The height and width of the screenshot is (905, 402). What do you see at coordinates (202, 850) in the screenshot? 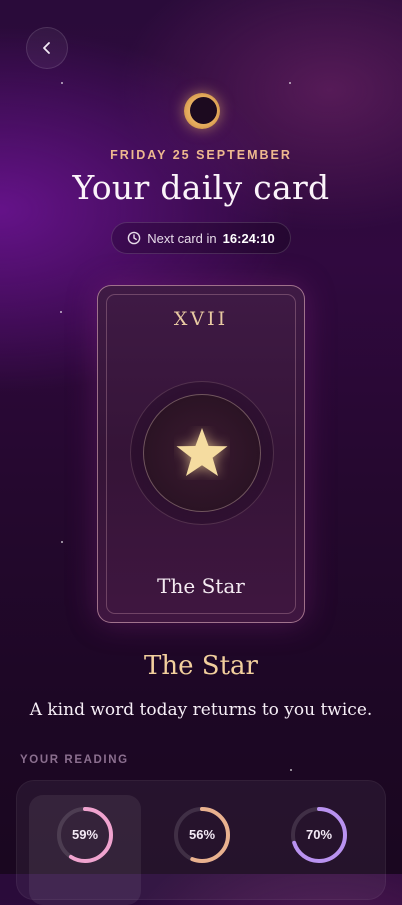
I see `reading-gauge: 56%` at bounding box center [202, 850].